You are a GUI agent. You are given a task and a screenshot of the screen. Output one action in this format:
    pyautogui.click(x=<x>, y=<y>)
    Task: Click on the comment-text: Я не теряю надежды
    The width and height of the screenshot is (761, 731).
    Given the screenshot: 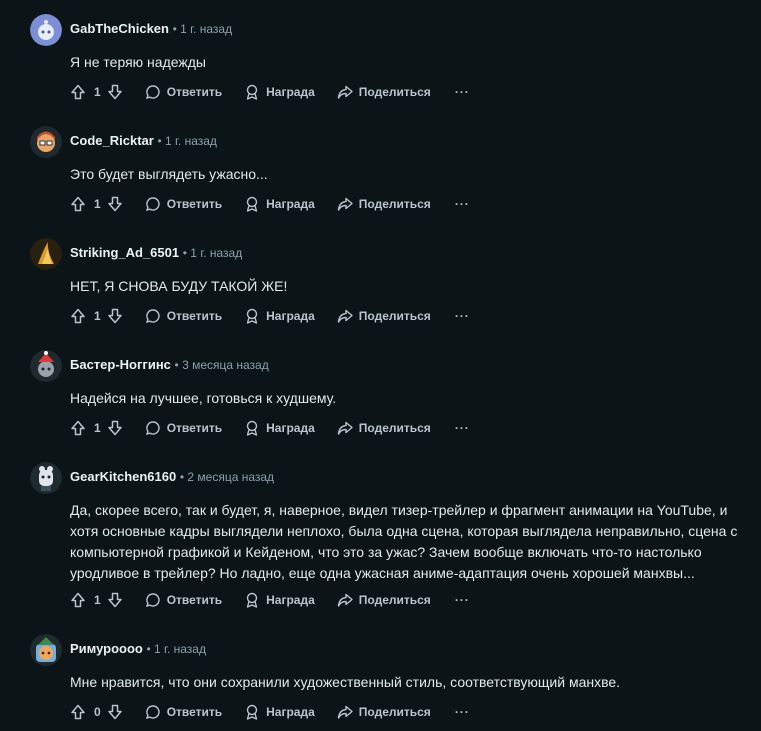 What is the action you would take?
    pyautogui.click(x=138, y=62)
    